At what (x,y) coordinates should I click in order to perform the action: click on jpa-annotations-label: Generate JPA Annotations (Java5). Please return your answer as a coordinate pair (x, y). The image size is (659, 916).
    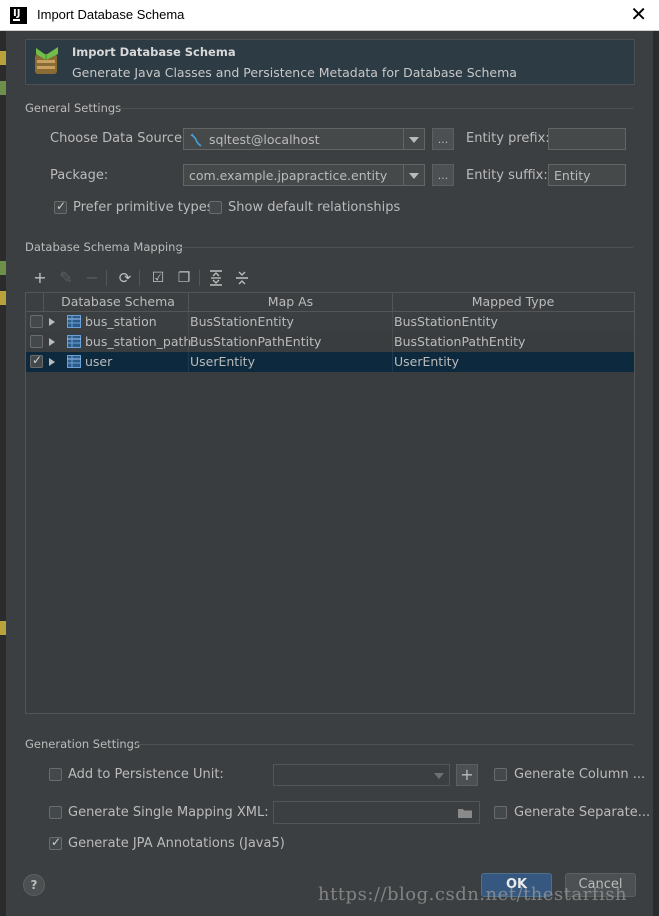
    Looking at the image, I should click on (176, 843).